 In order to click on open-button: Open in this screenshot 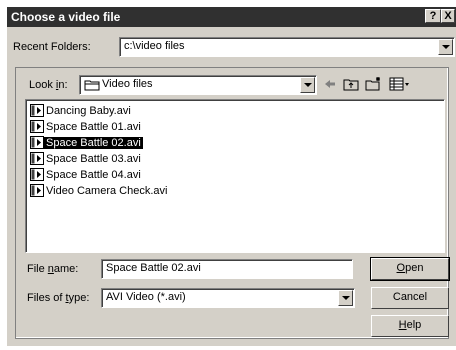, I will do `click(410, 269)`.